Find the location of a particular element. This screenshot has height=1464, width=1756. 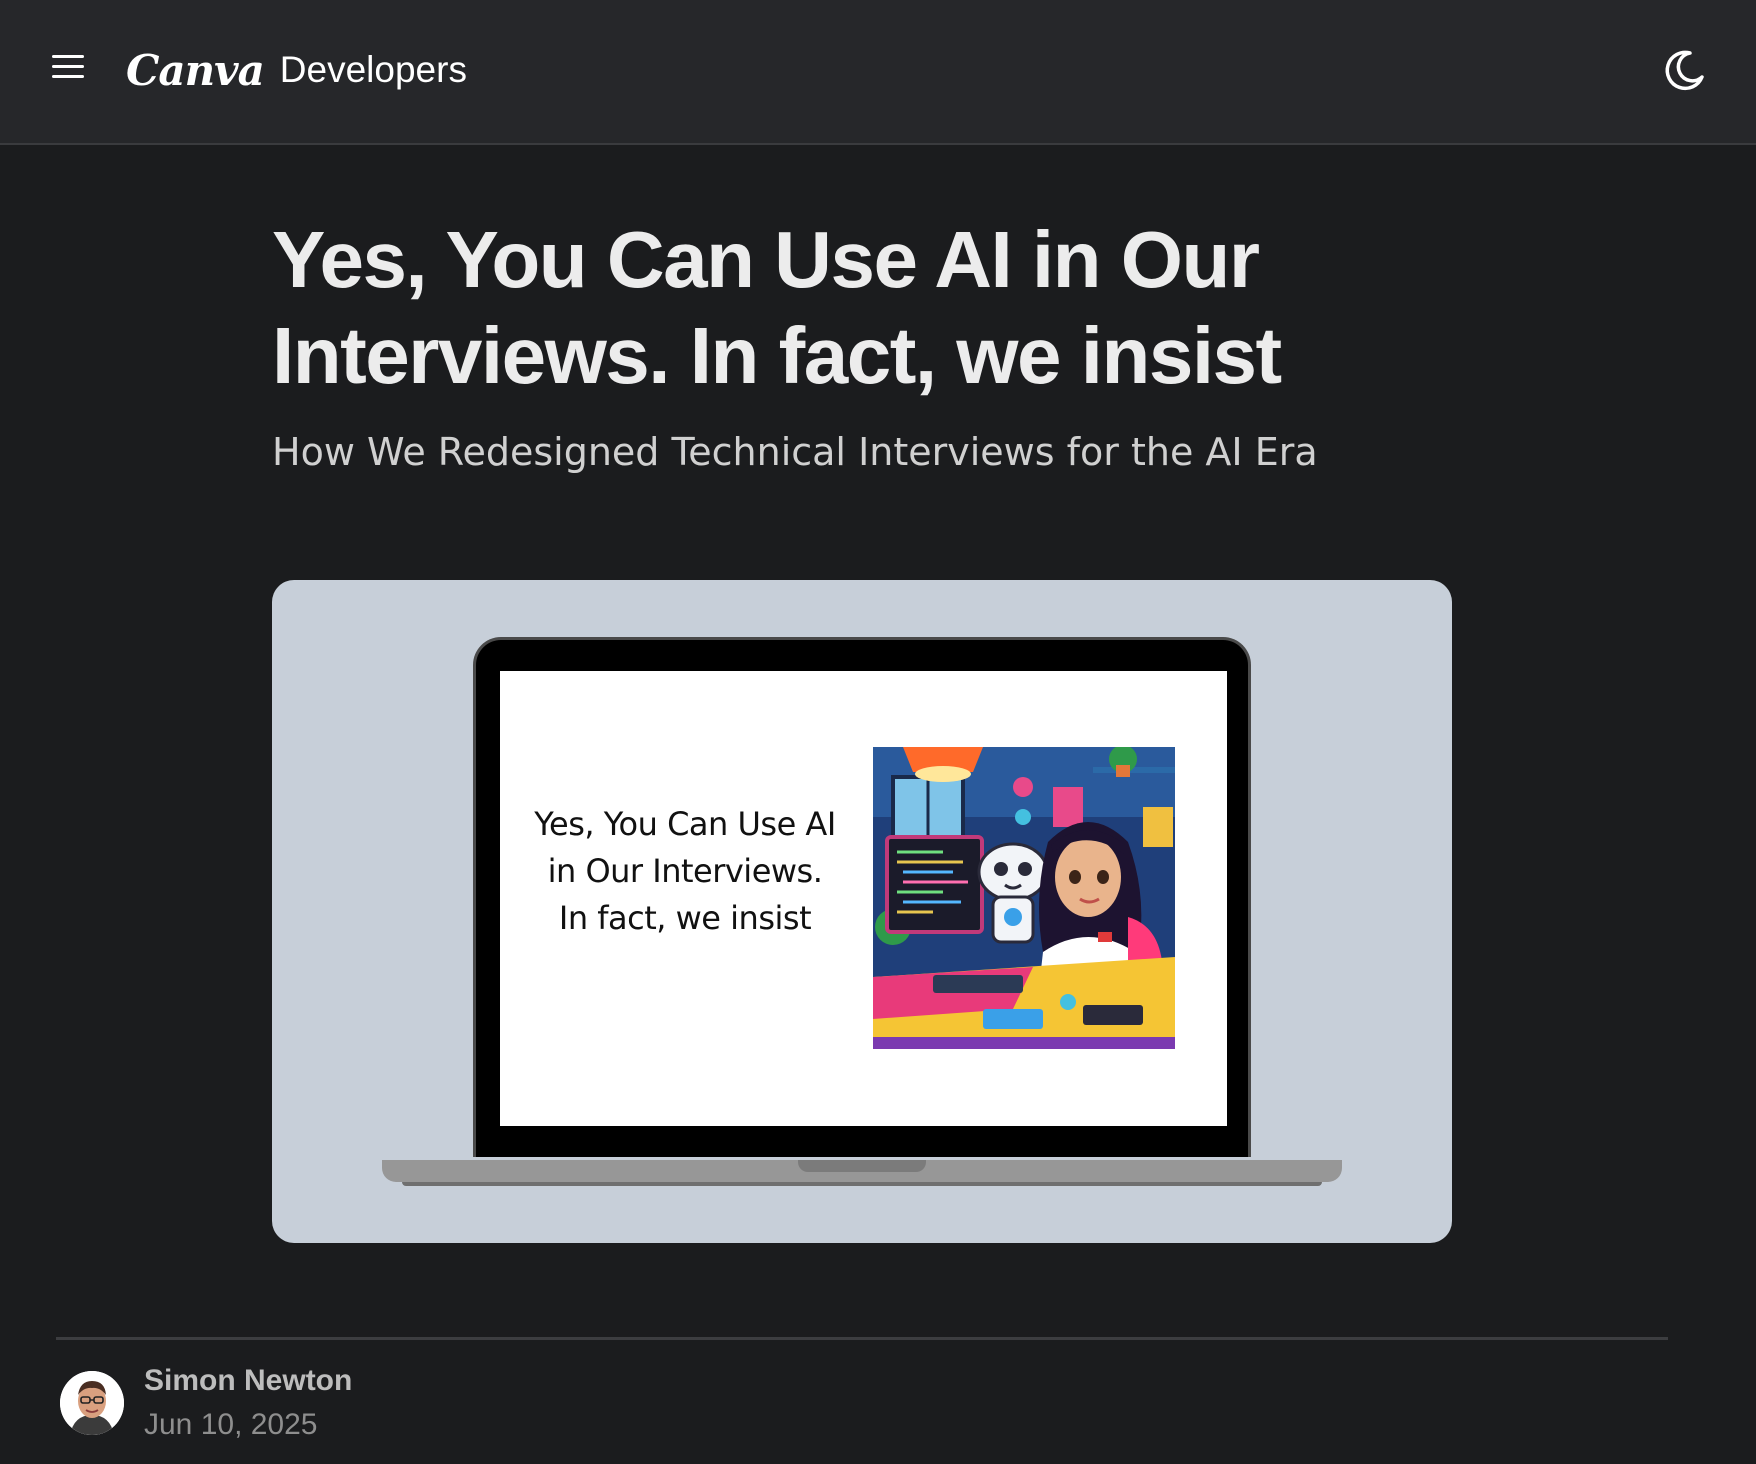

laptop-notch is located at coordinates (862, 1166).